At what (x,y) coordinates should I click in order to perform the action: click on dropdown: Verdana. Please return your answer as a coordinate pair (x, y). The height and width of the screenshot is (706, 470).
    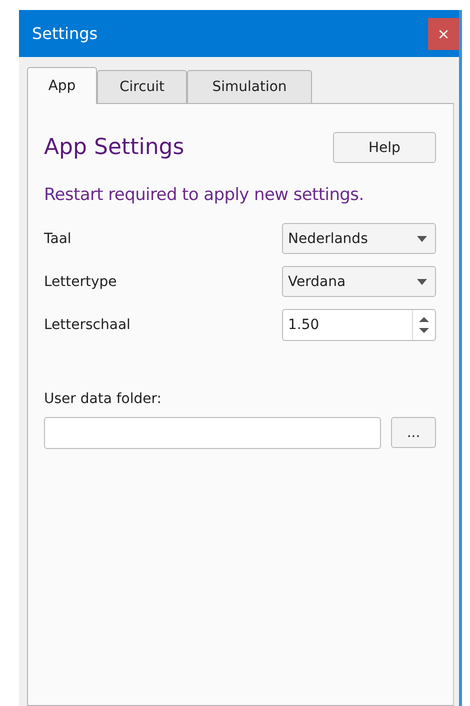
    Looking at the image, I should click on (359, 281).